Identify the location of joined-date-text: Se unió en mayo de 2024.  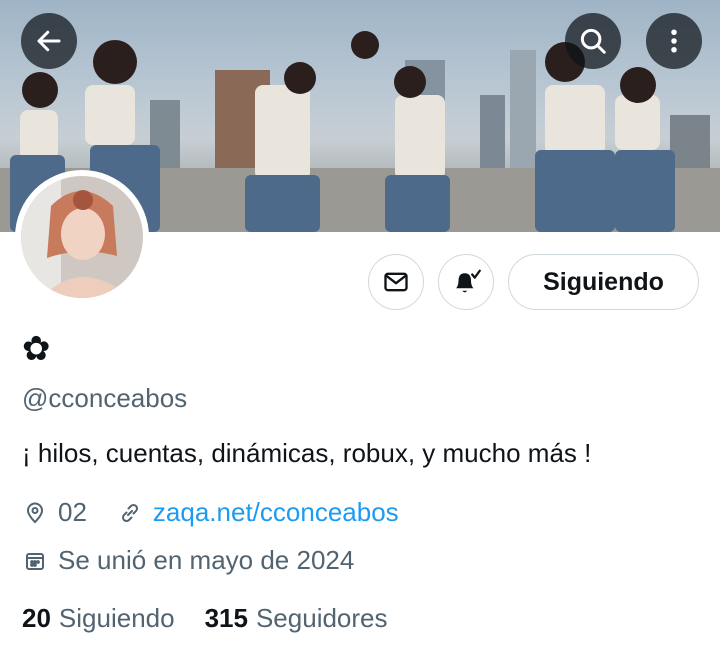
(206, 560).